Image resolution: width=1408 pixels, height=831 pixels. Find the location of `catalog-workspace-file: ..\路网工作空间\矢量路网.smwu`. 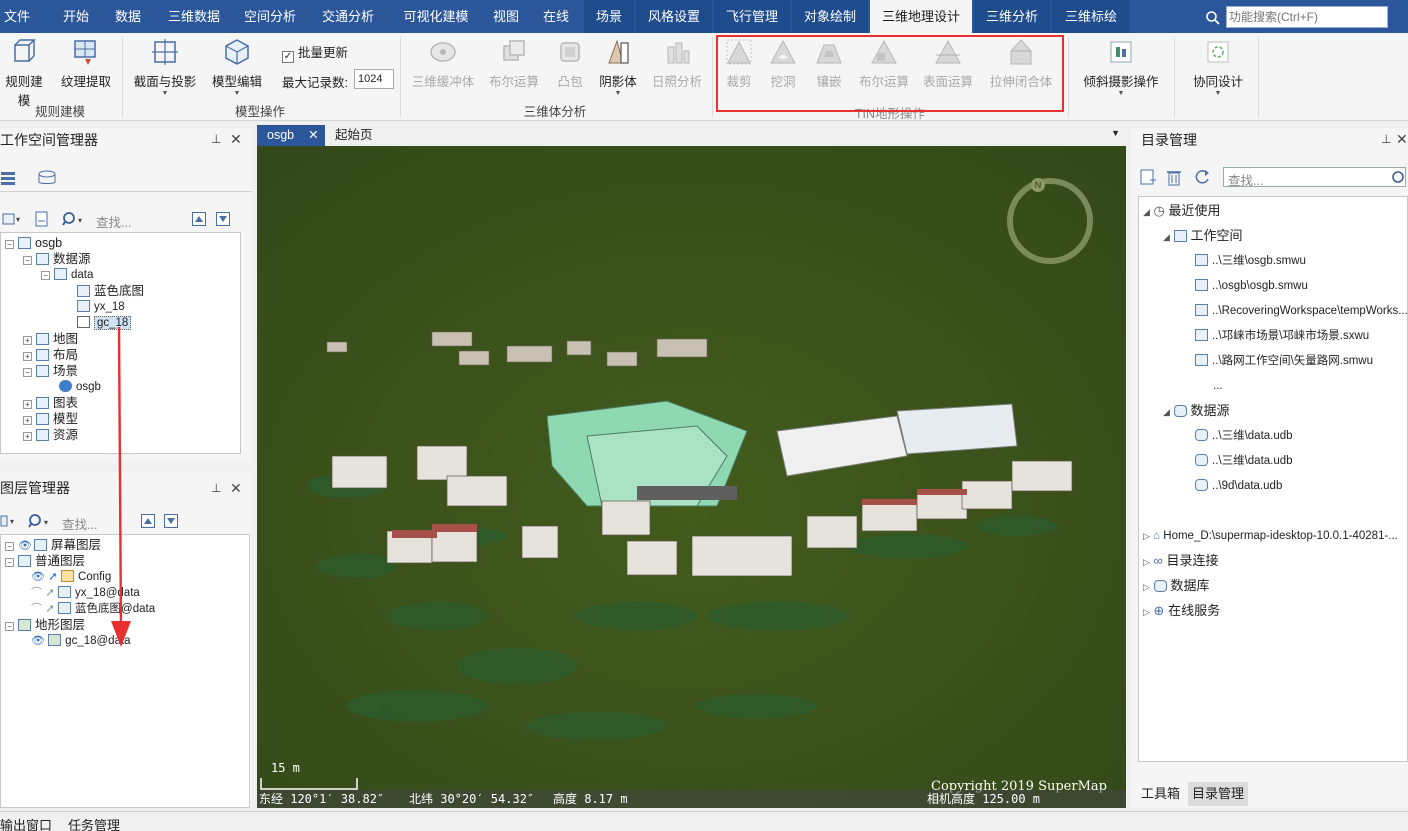

catalog-workspace-file: ..\路网工作空间\矢量路网.smwu is located at coordinates (1284, 361).